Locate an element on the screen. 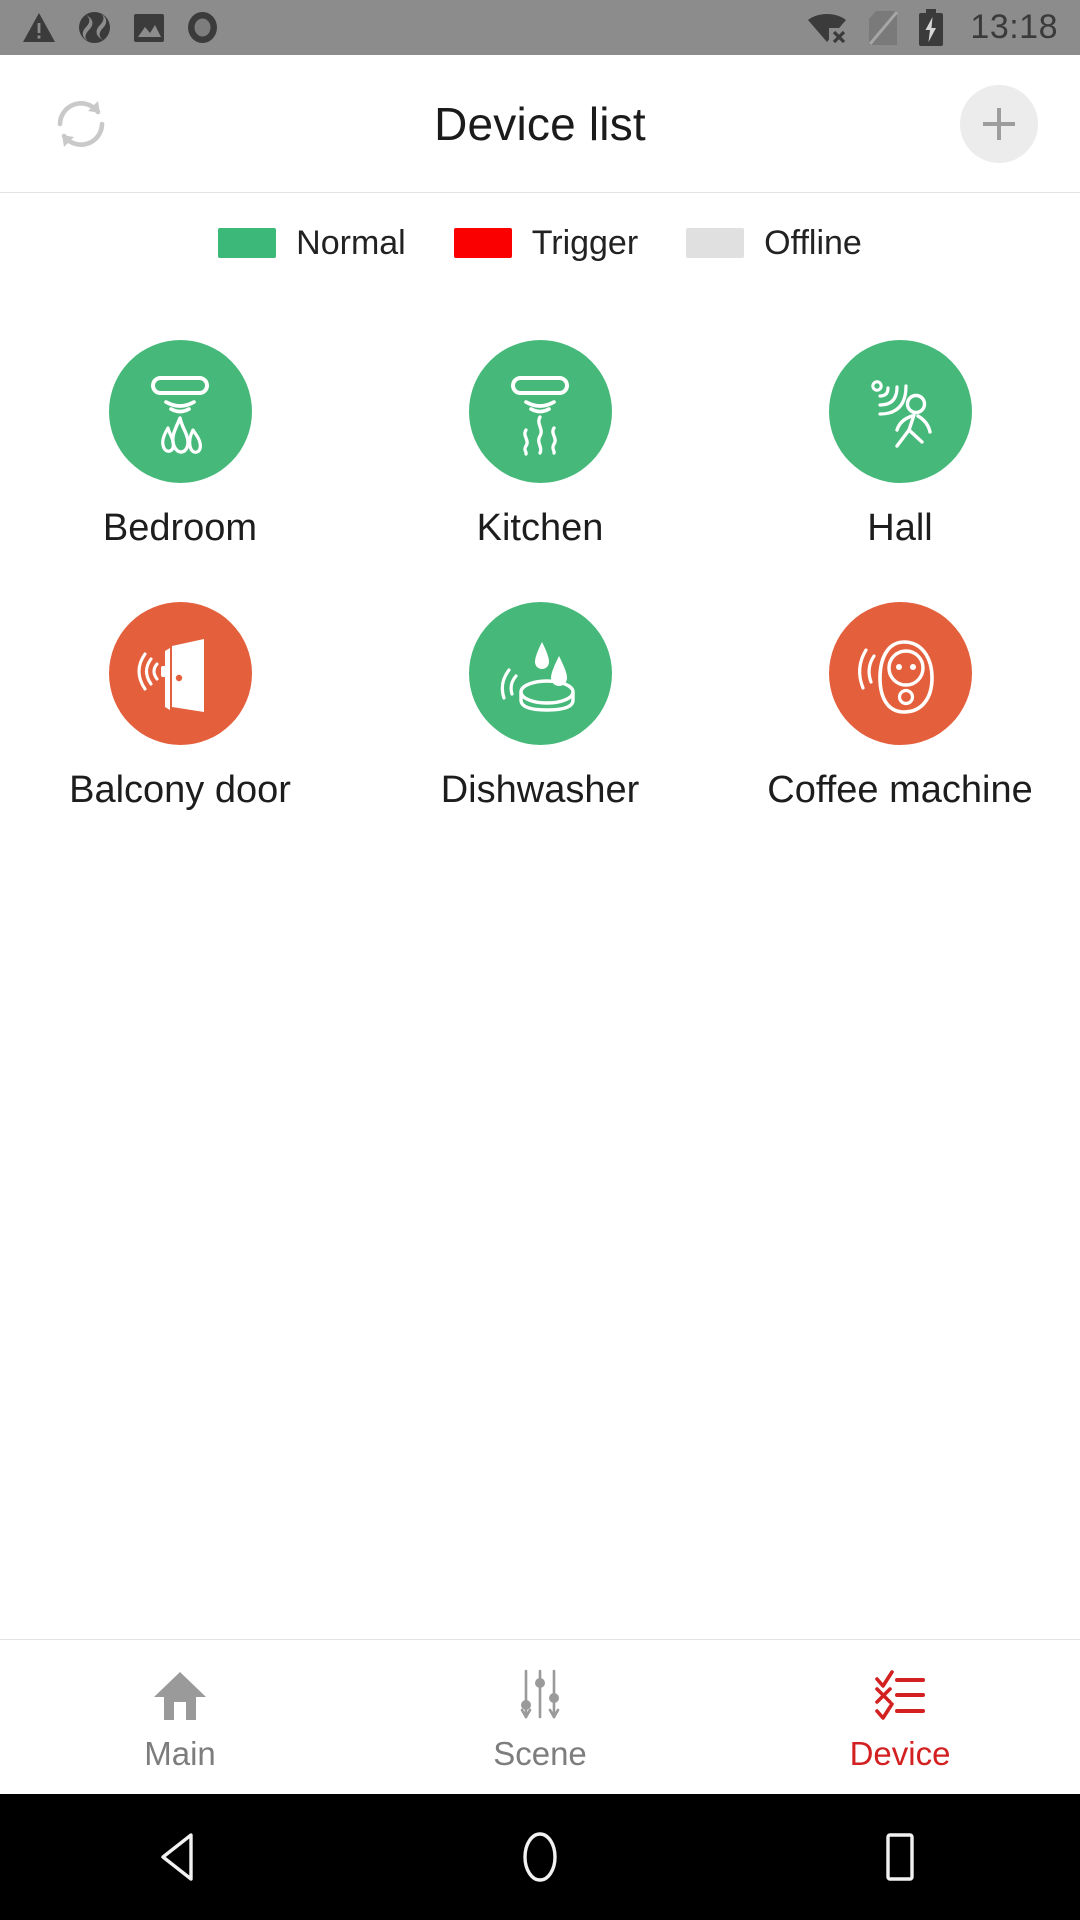 The image size is (1080, 1920). wifi-off-icon is located at coordinates (828, 28).